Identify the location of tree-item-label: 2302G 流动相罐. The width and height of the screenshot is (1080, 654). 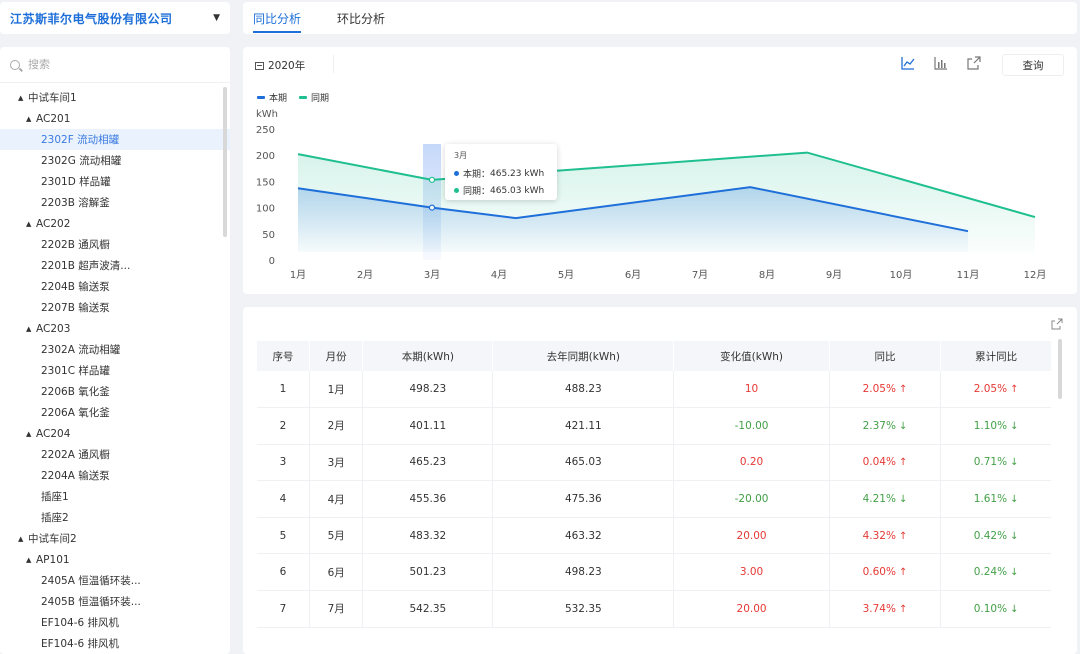
(81, 161).